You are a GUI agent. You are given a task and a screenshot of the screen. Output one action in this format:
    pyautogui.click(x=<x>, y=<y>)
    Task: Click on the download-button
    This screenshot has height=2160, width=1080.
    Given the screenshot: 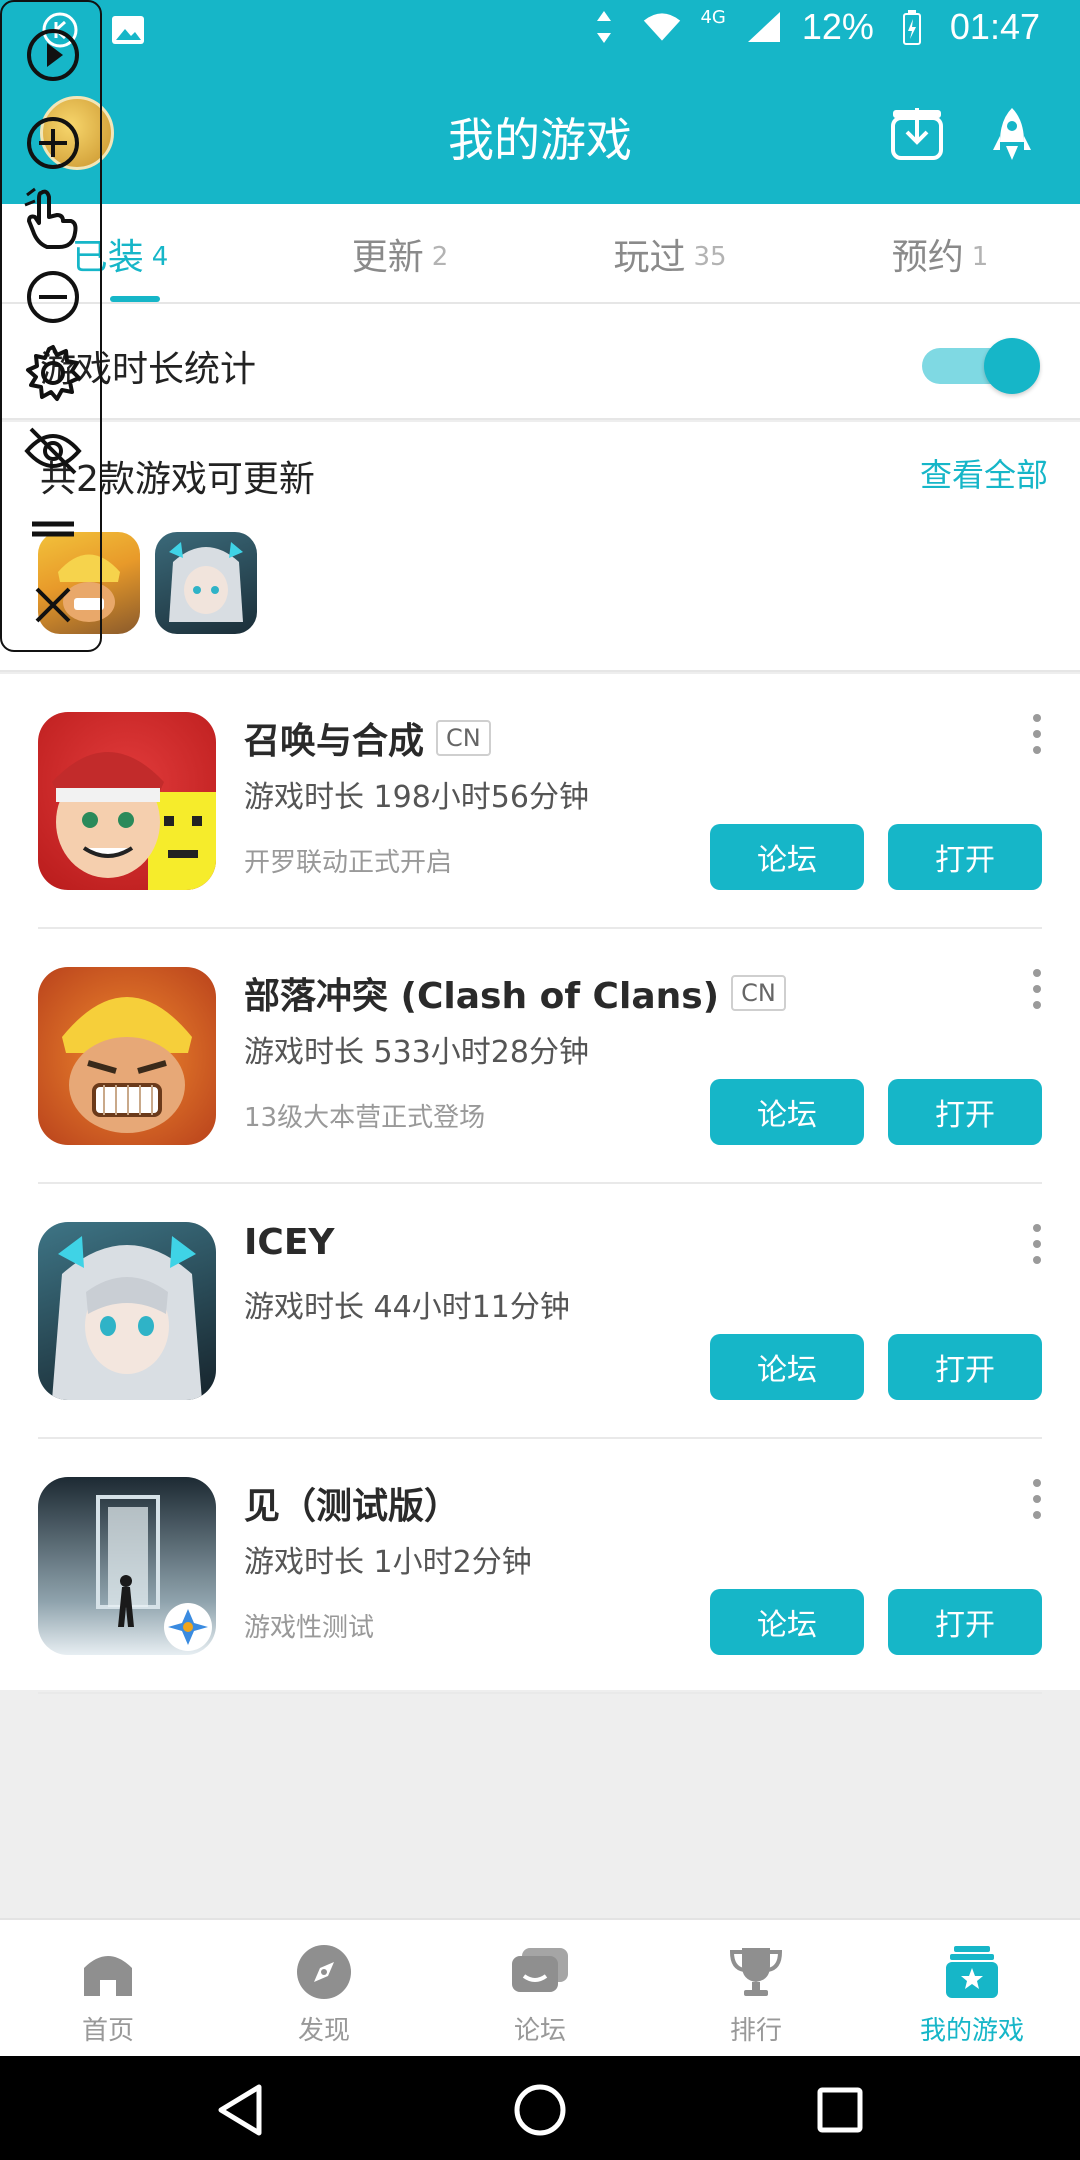 What is the action you would take?
    pyautogui.click(x=917, y=135)
    